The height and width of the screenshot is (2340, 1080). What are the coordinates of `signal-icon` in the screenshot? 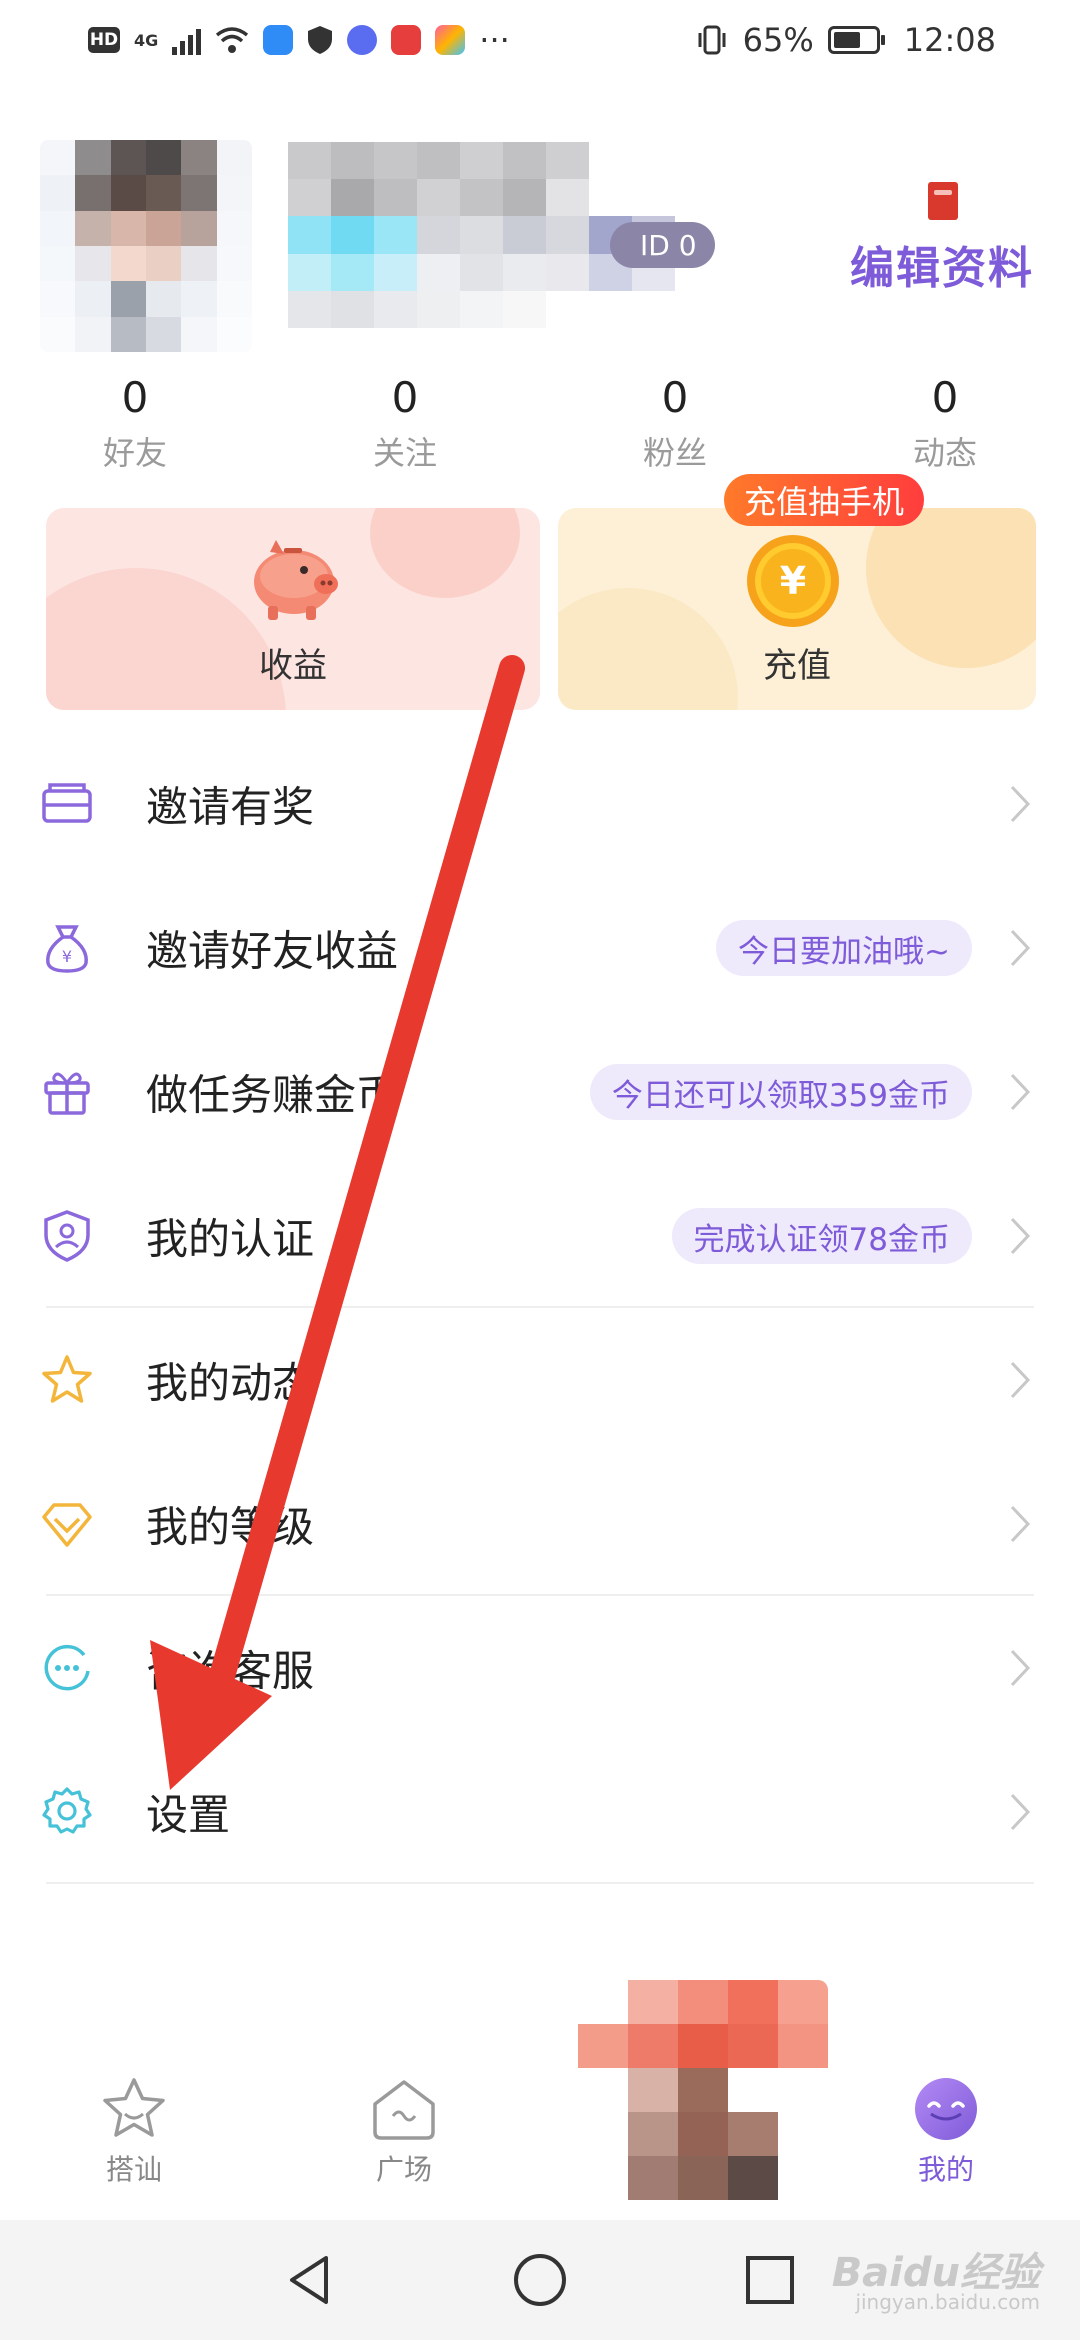 It's located at (187, 40).